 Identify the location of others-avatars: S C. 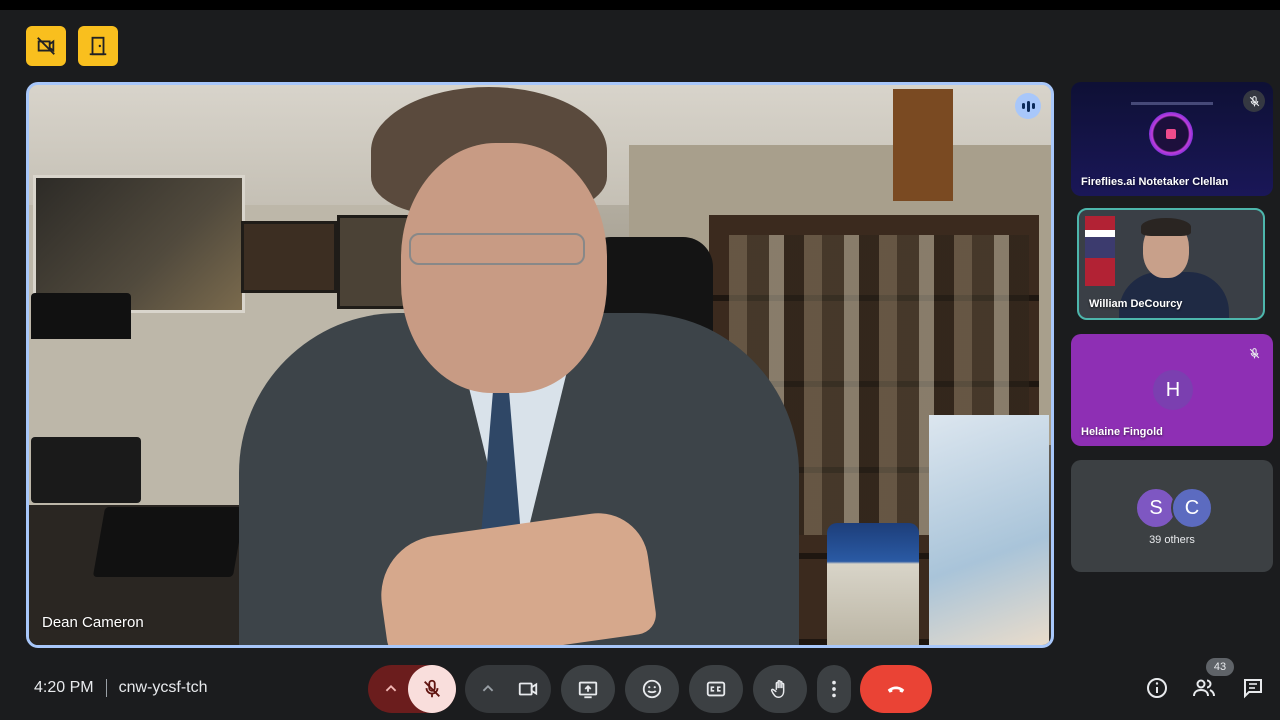
(1174, 508).